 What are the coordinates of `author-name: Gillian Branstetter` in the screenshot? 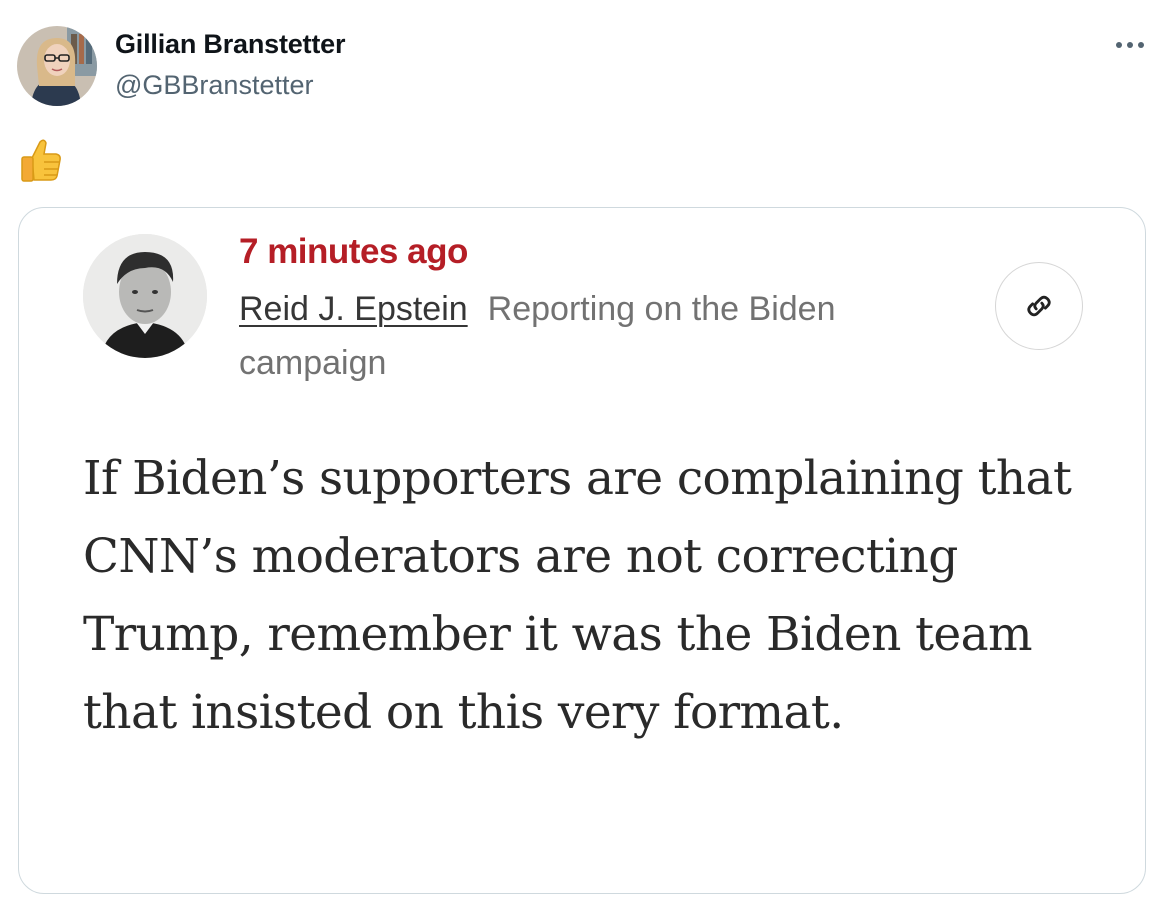 It's located at (230, 44).